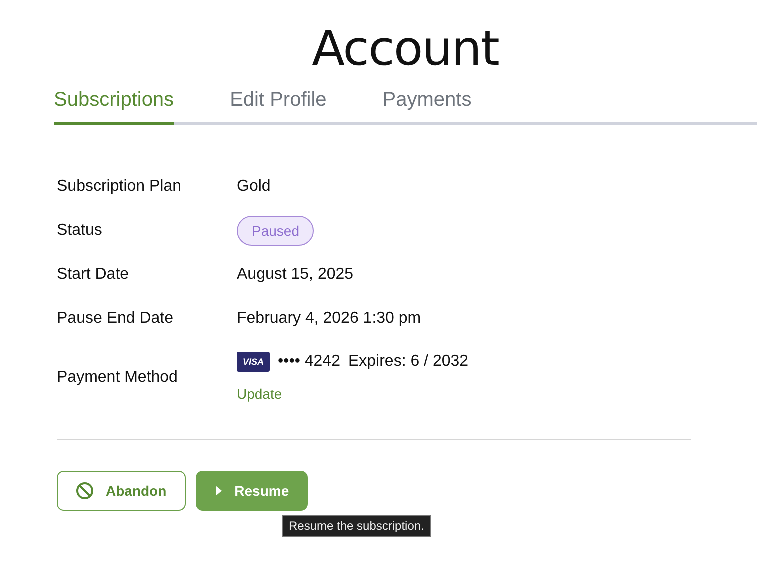 This screenshot has height=584, width=757. What do you see at coordinates (405, 48) in the screenshot?
I see `page-title: Account` at bounding box center [405, 48].